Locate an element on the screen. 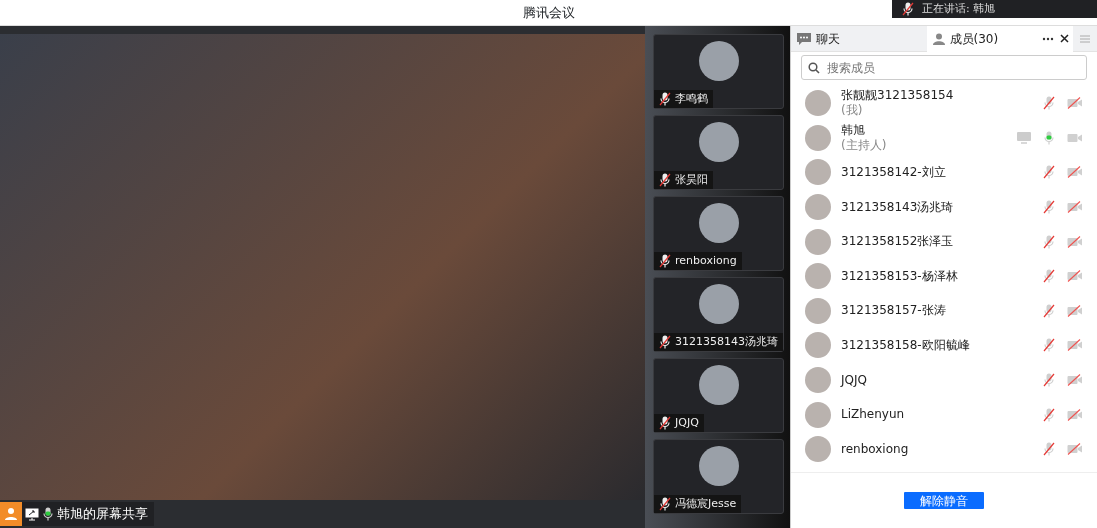  screen-share-icon is located at coordinates (32, 514).